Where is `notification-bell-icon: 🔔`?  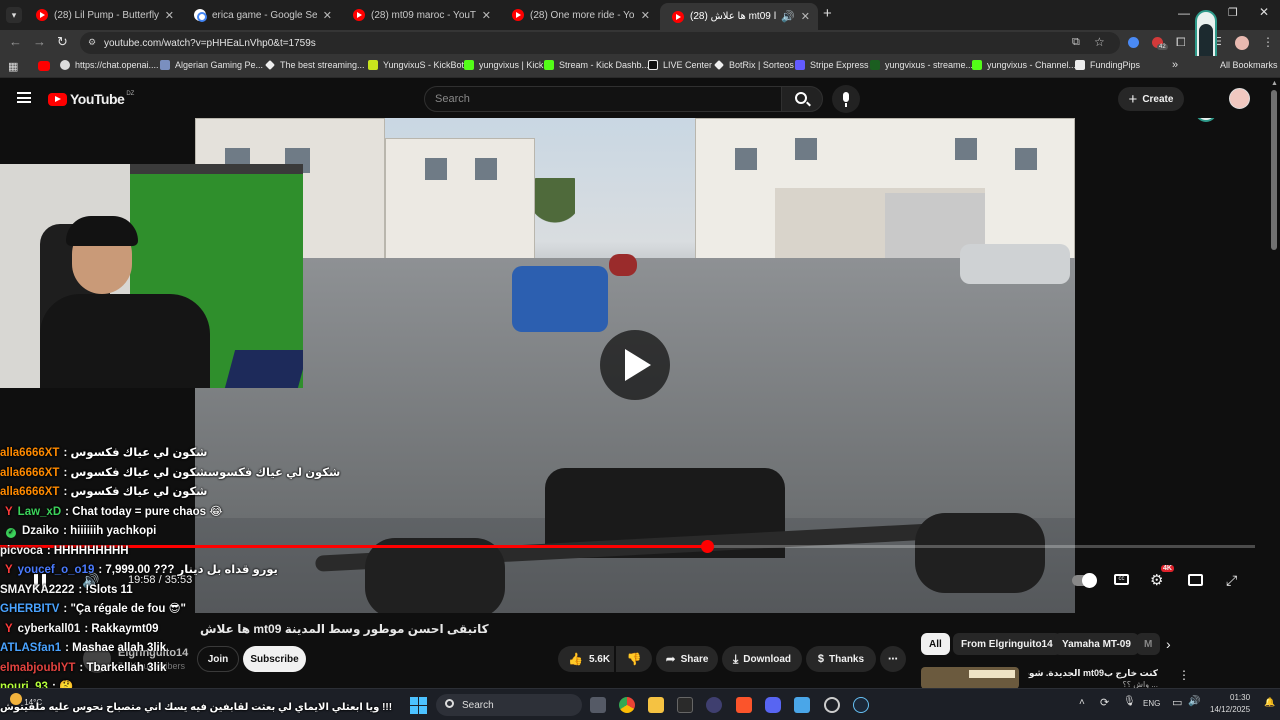 notification-bell-icon: 🔔 is located at coordinates (1269, 702).